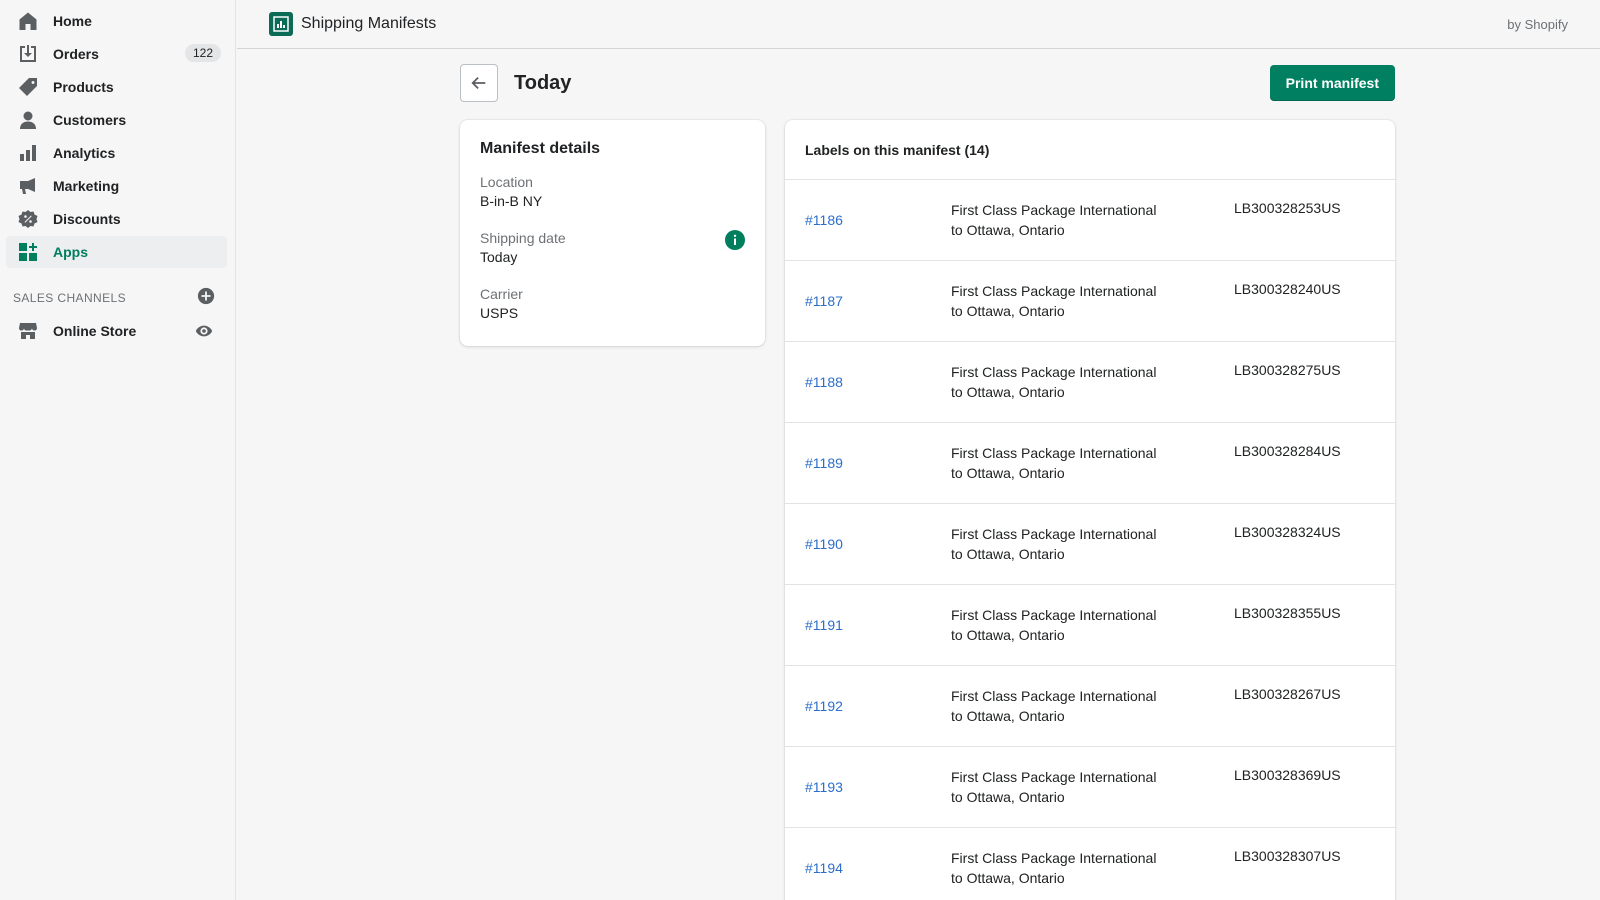 Image resolution: width=1600 pixels, height=900 pixels. I want to click on sidebar-item-orders: Orders 122, so click(116, 54).